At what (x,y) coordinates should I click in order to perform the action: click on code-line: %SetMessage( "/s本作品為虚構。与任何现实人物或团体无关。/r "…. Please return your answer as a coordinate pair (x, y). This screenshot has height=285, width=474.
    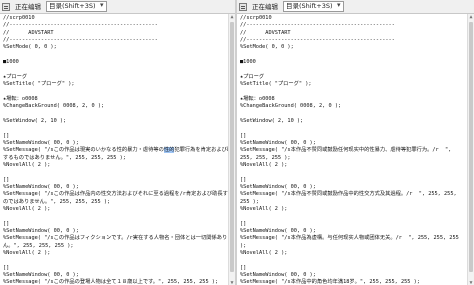
    Looking at the image, I should click on (357, 238).